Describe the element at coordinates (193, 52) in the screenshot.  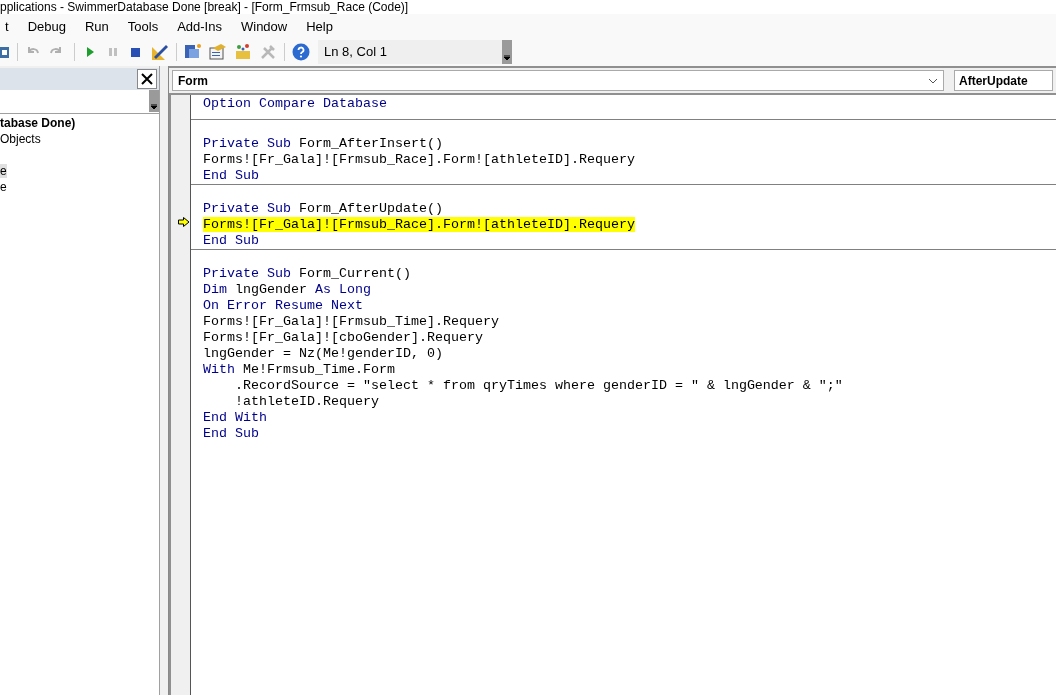
I see `project-explorer-icon` at that location.